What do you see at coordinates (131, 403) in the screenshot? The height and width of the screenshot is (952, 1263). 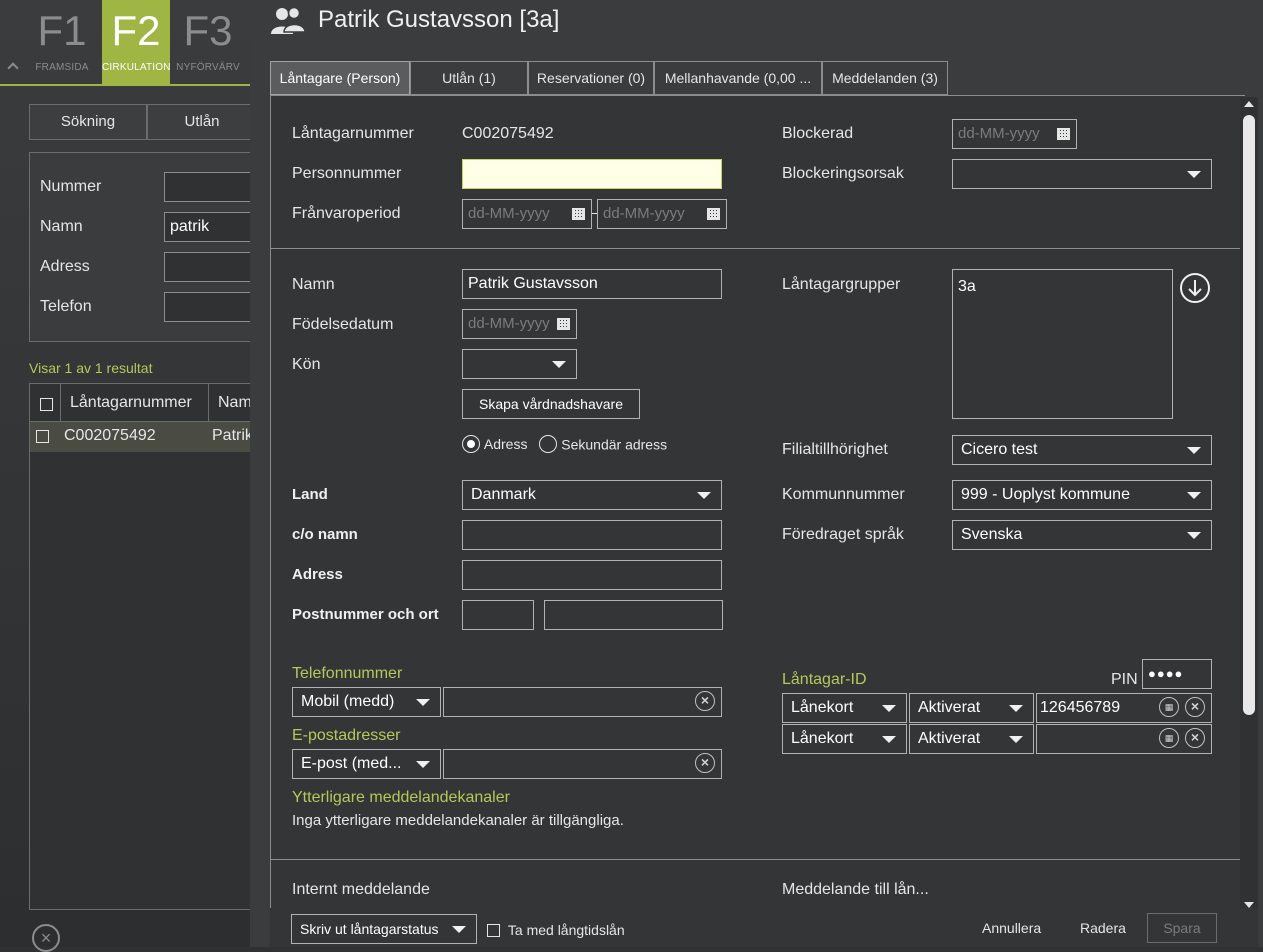 I see `col-header-lantagarnummer: Låntagarnummer` at bounding box center [131, 403].